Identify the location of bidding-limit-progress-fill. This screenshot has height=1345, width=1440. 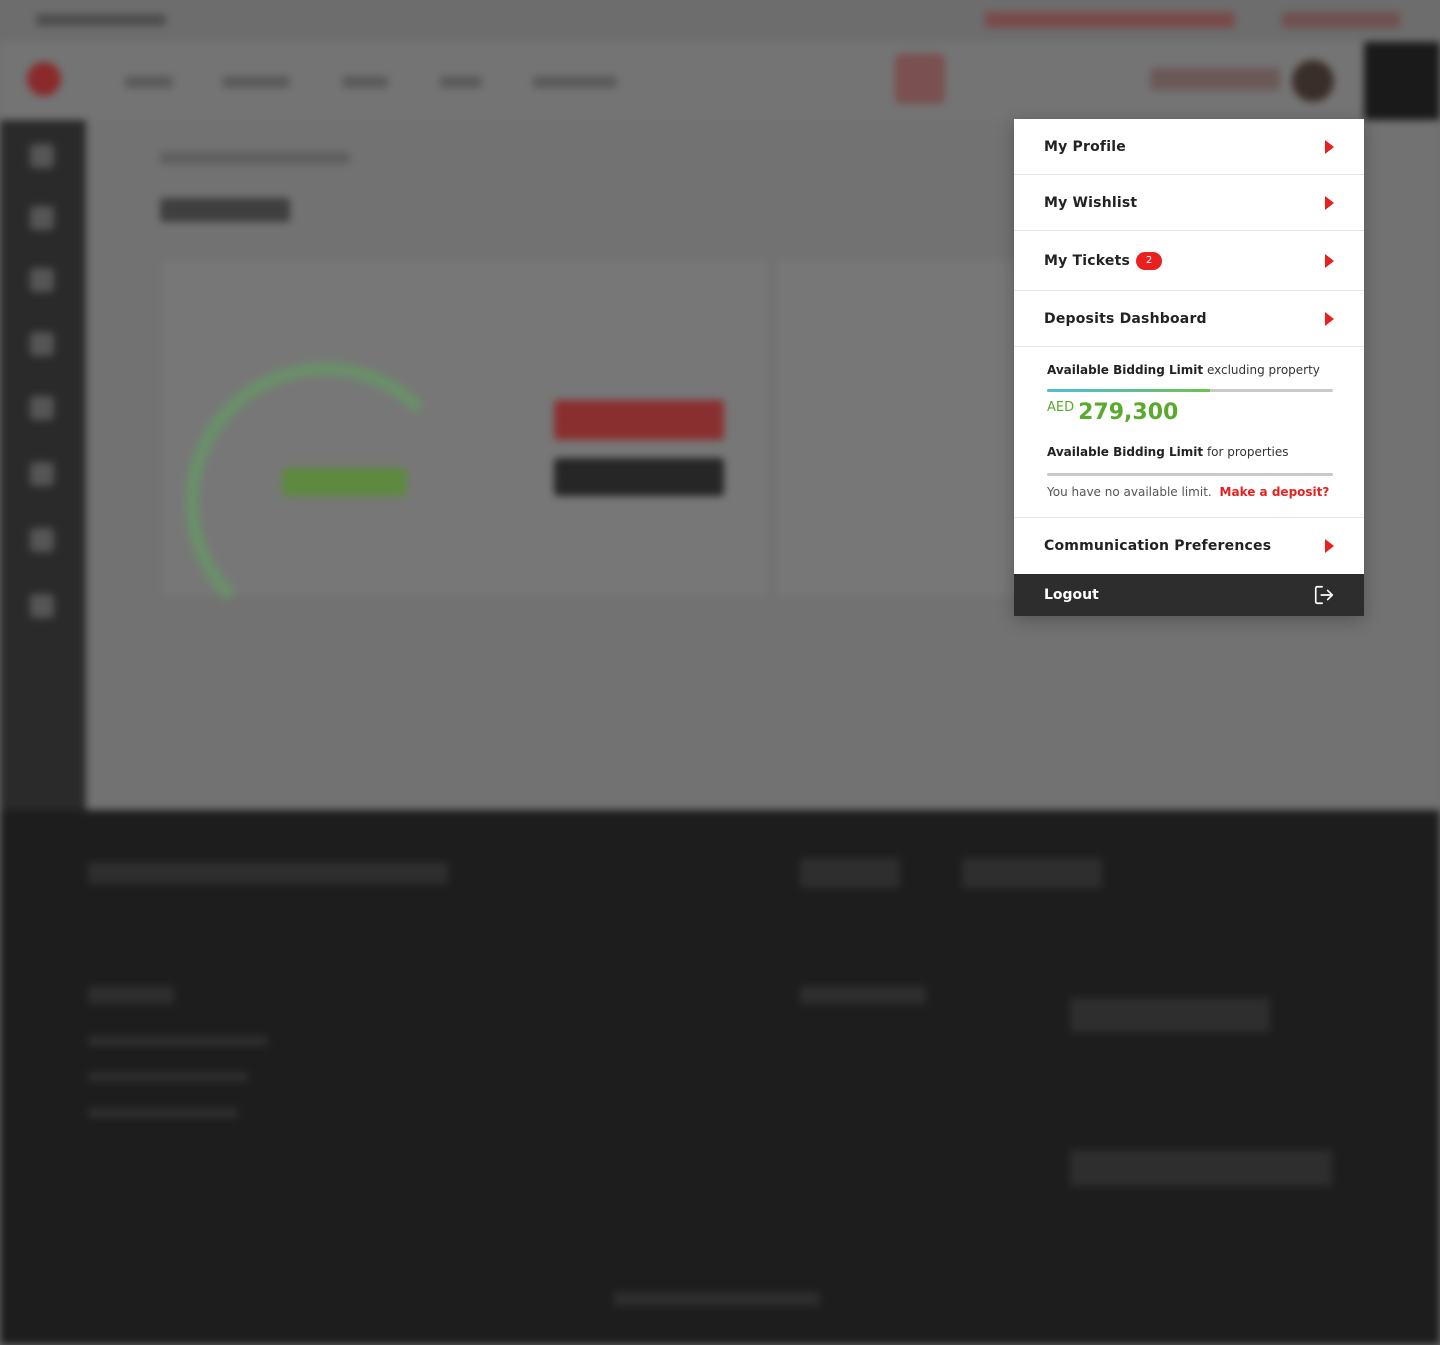
(1129, 390).